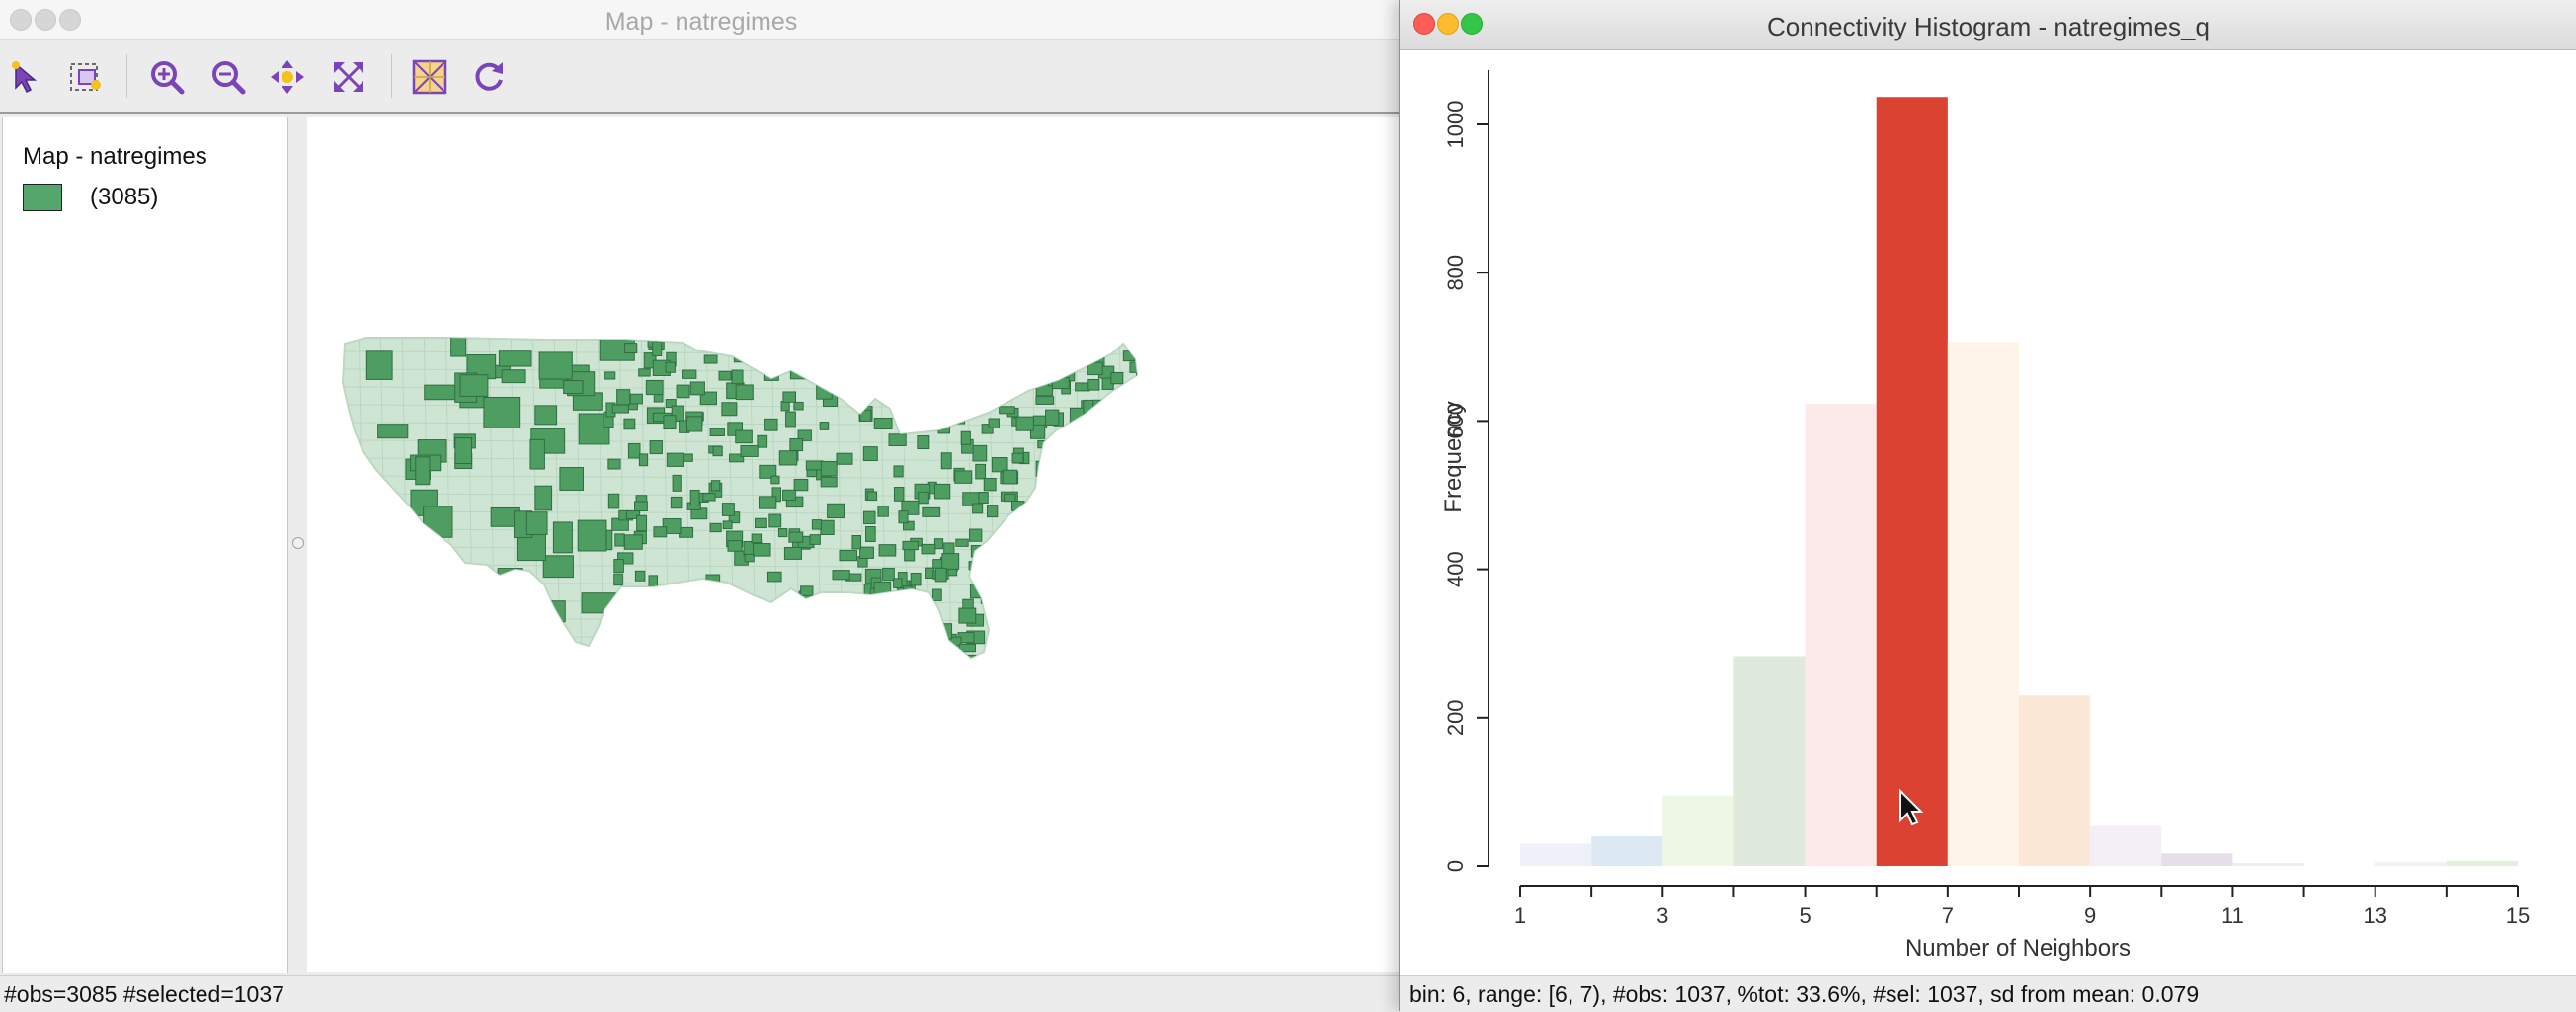 Image resolution: width=2576 pixels, height=1012 pixels. I want to click on map-titlebar: Map - natregimes, so click(701, 20).